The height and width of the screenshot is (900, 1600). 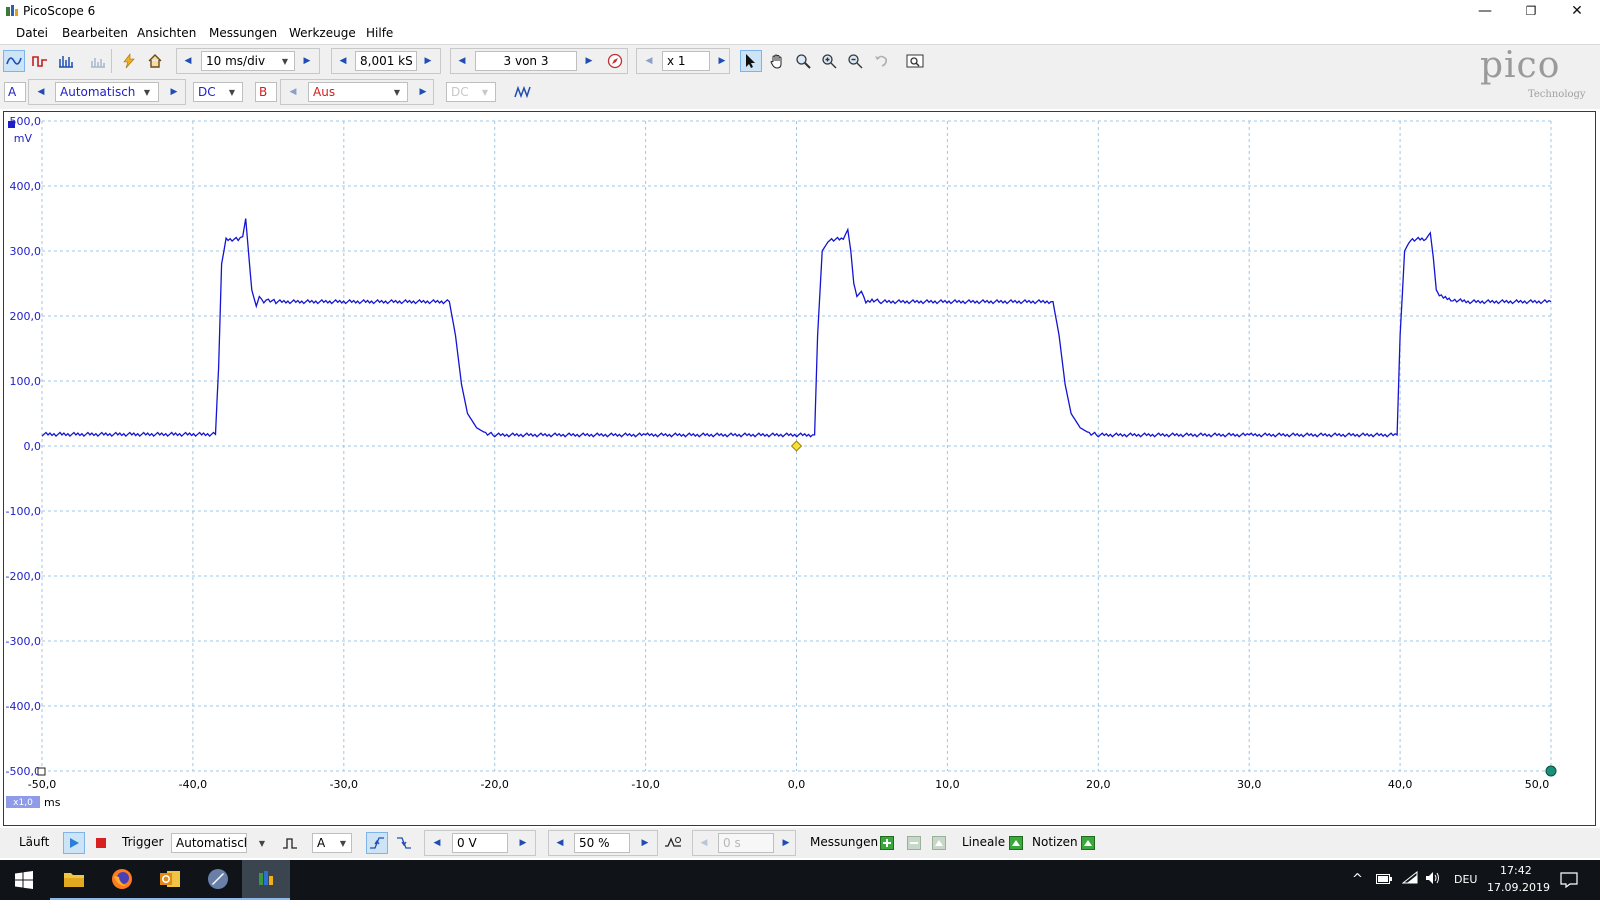 I want to click on channel-a-offset-marker, so click(x=11, y=124).